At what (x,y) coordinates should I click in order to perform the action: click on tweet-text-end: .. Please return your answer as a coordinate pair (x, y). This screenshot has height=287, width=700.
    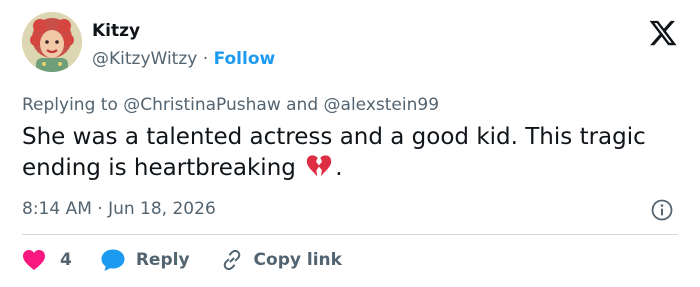
    Looking at the image, I should click on (339, 168).